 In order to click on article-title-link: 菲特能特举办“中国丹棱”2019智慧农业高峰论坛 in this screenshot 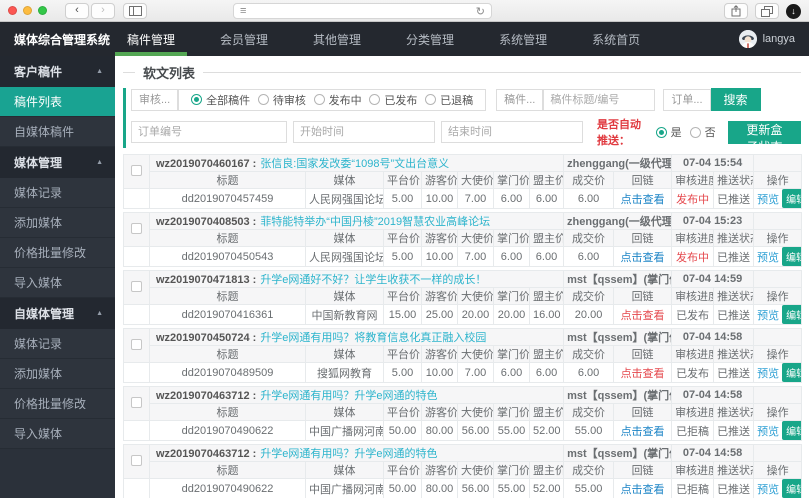, I will do `click(375, 222)`.